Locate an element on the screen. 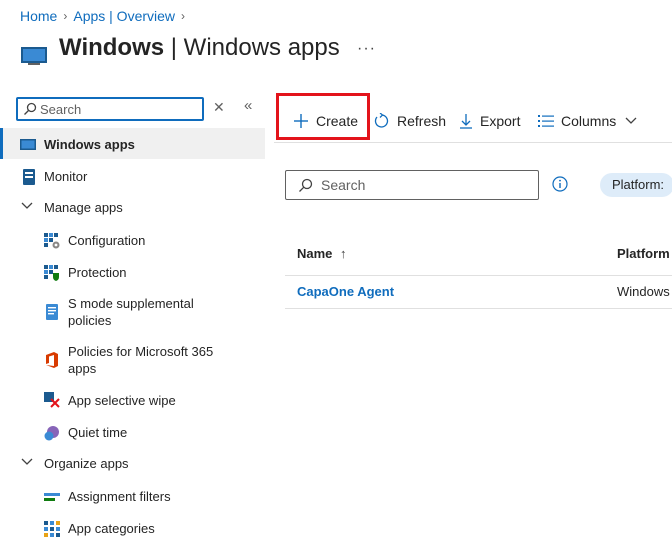 The width and height of the screenshot is (672, 557). column-header-name-label: Name is located at coordinates (315, 253).